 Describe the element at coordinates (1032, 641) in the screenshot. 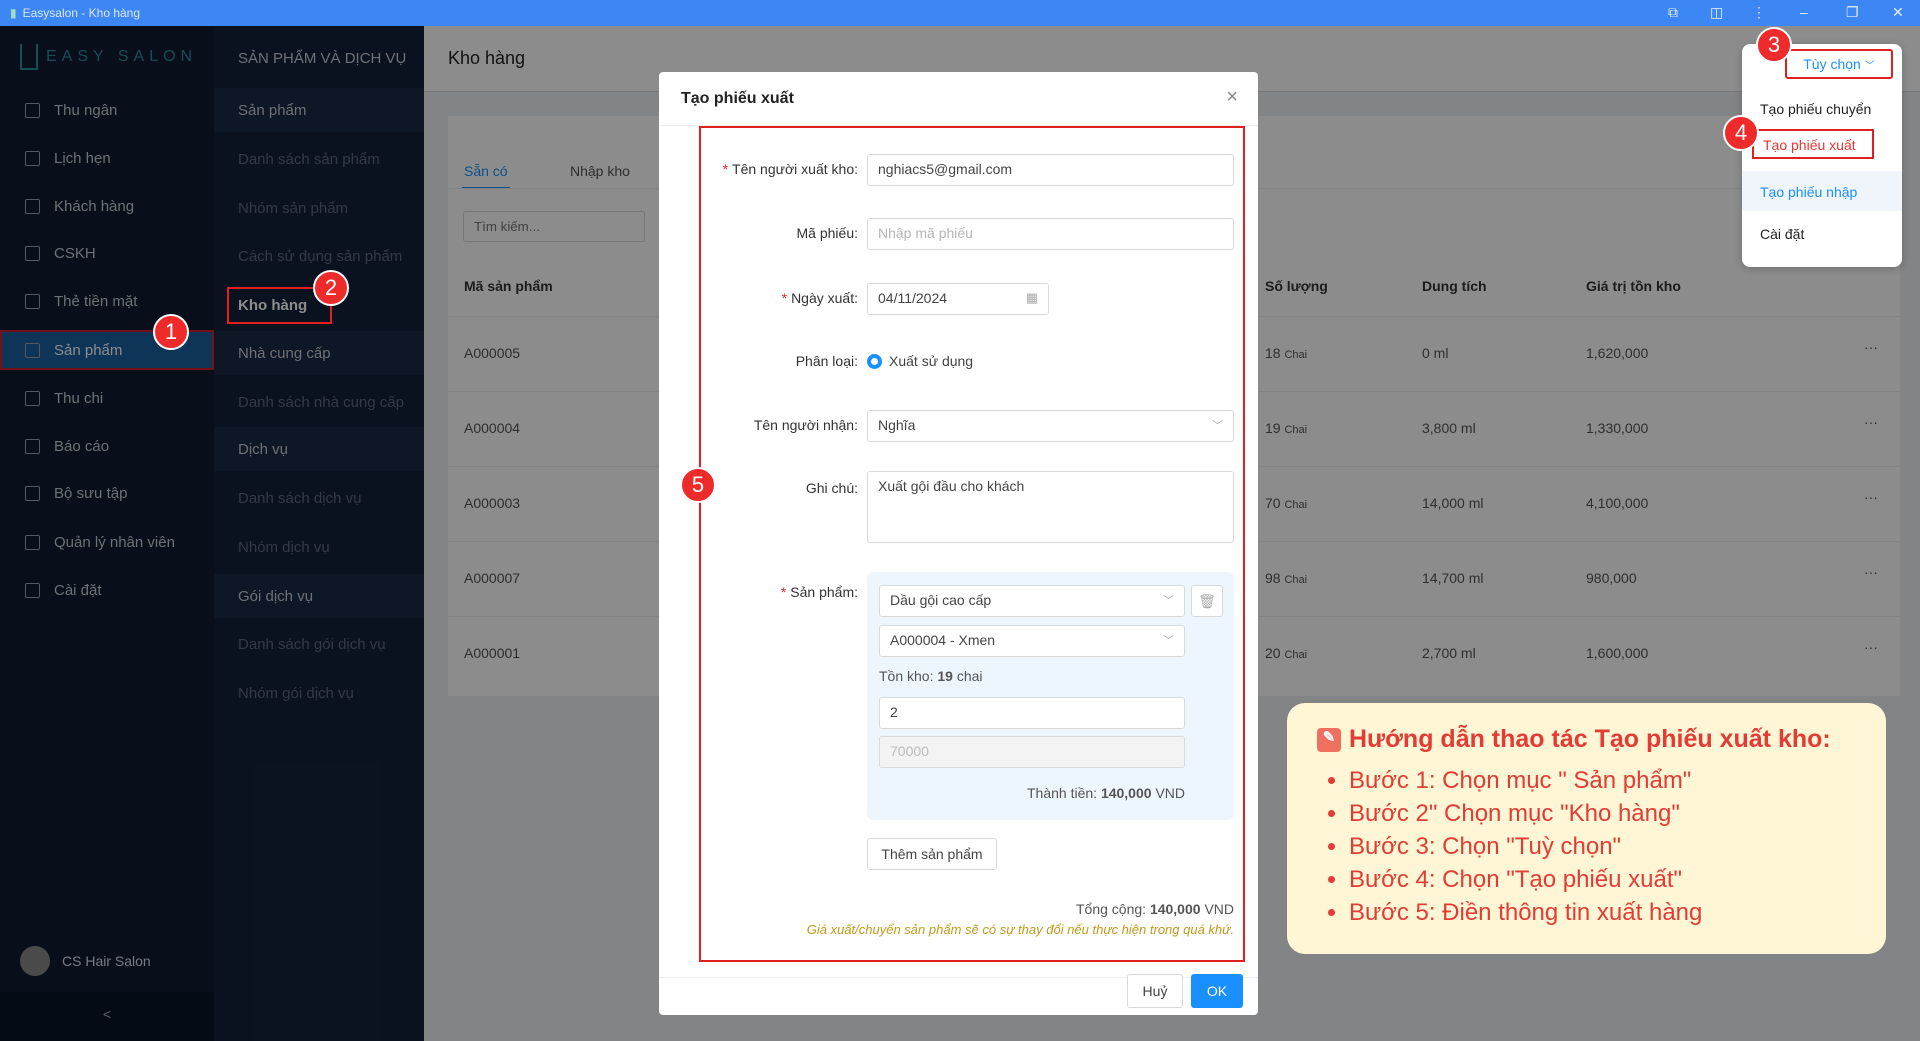

I see `product-select: A000004 - Xmen ﹀` at that location.